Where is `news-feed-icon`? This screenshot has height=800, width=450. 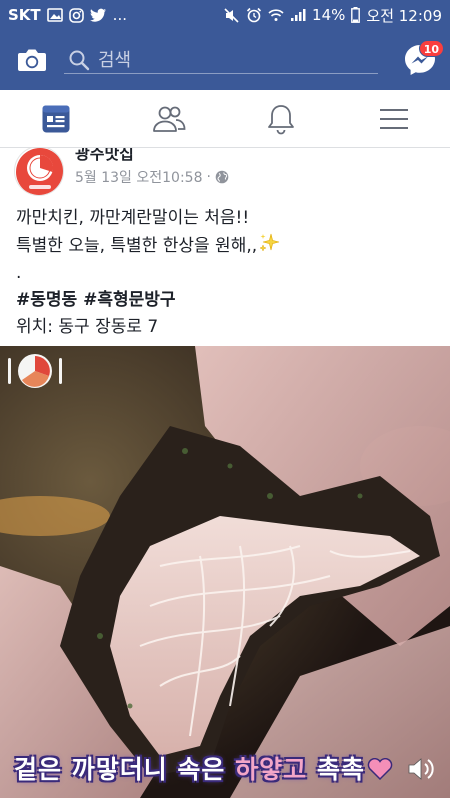
news-feed-icon is located at coordinates (56, 118).